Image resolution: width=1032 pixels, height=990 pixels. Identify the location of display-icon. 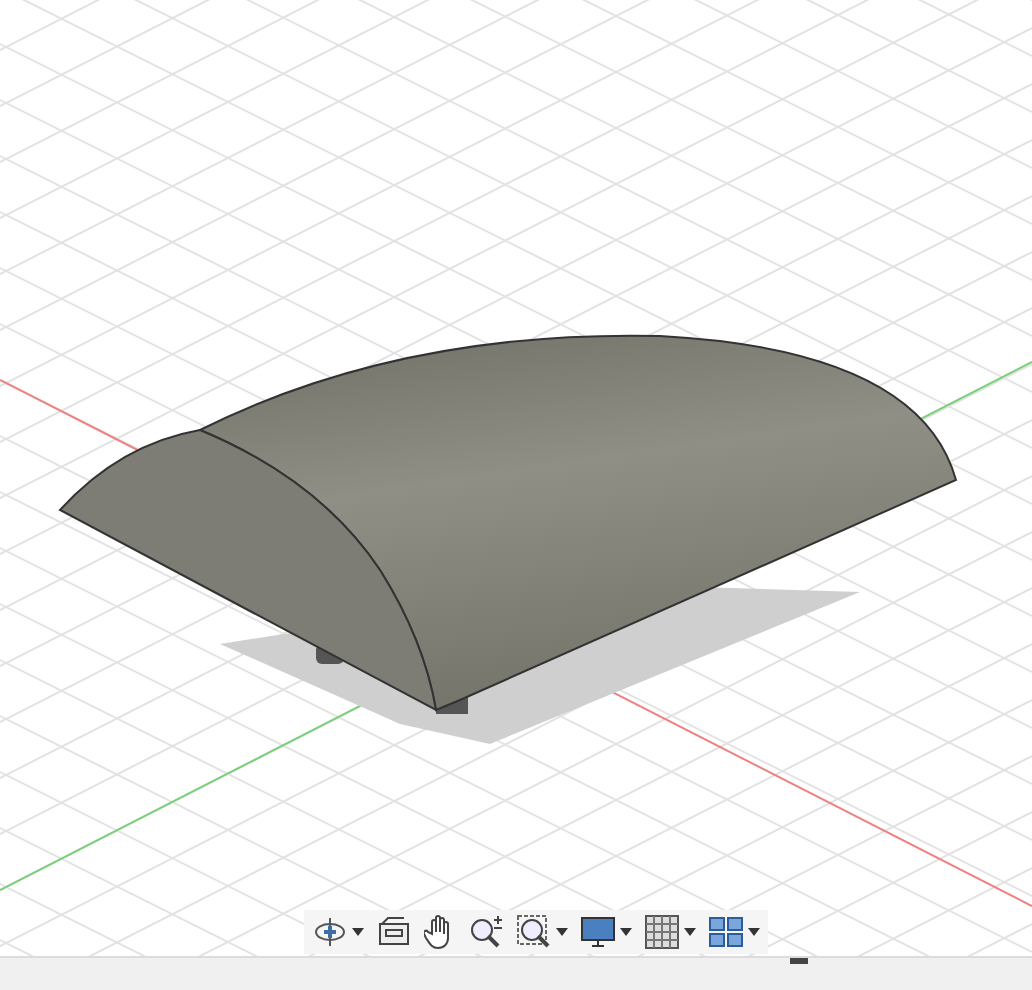
(598, 932).